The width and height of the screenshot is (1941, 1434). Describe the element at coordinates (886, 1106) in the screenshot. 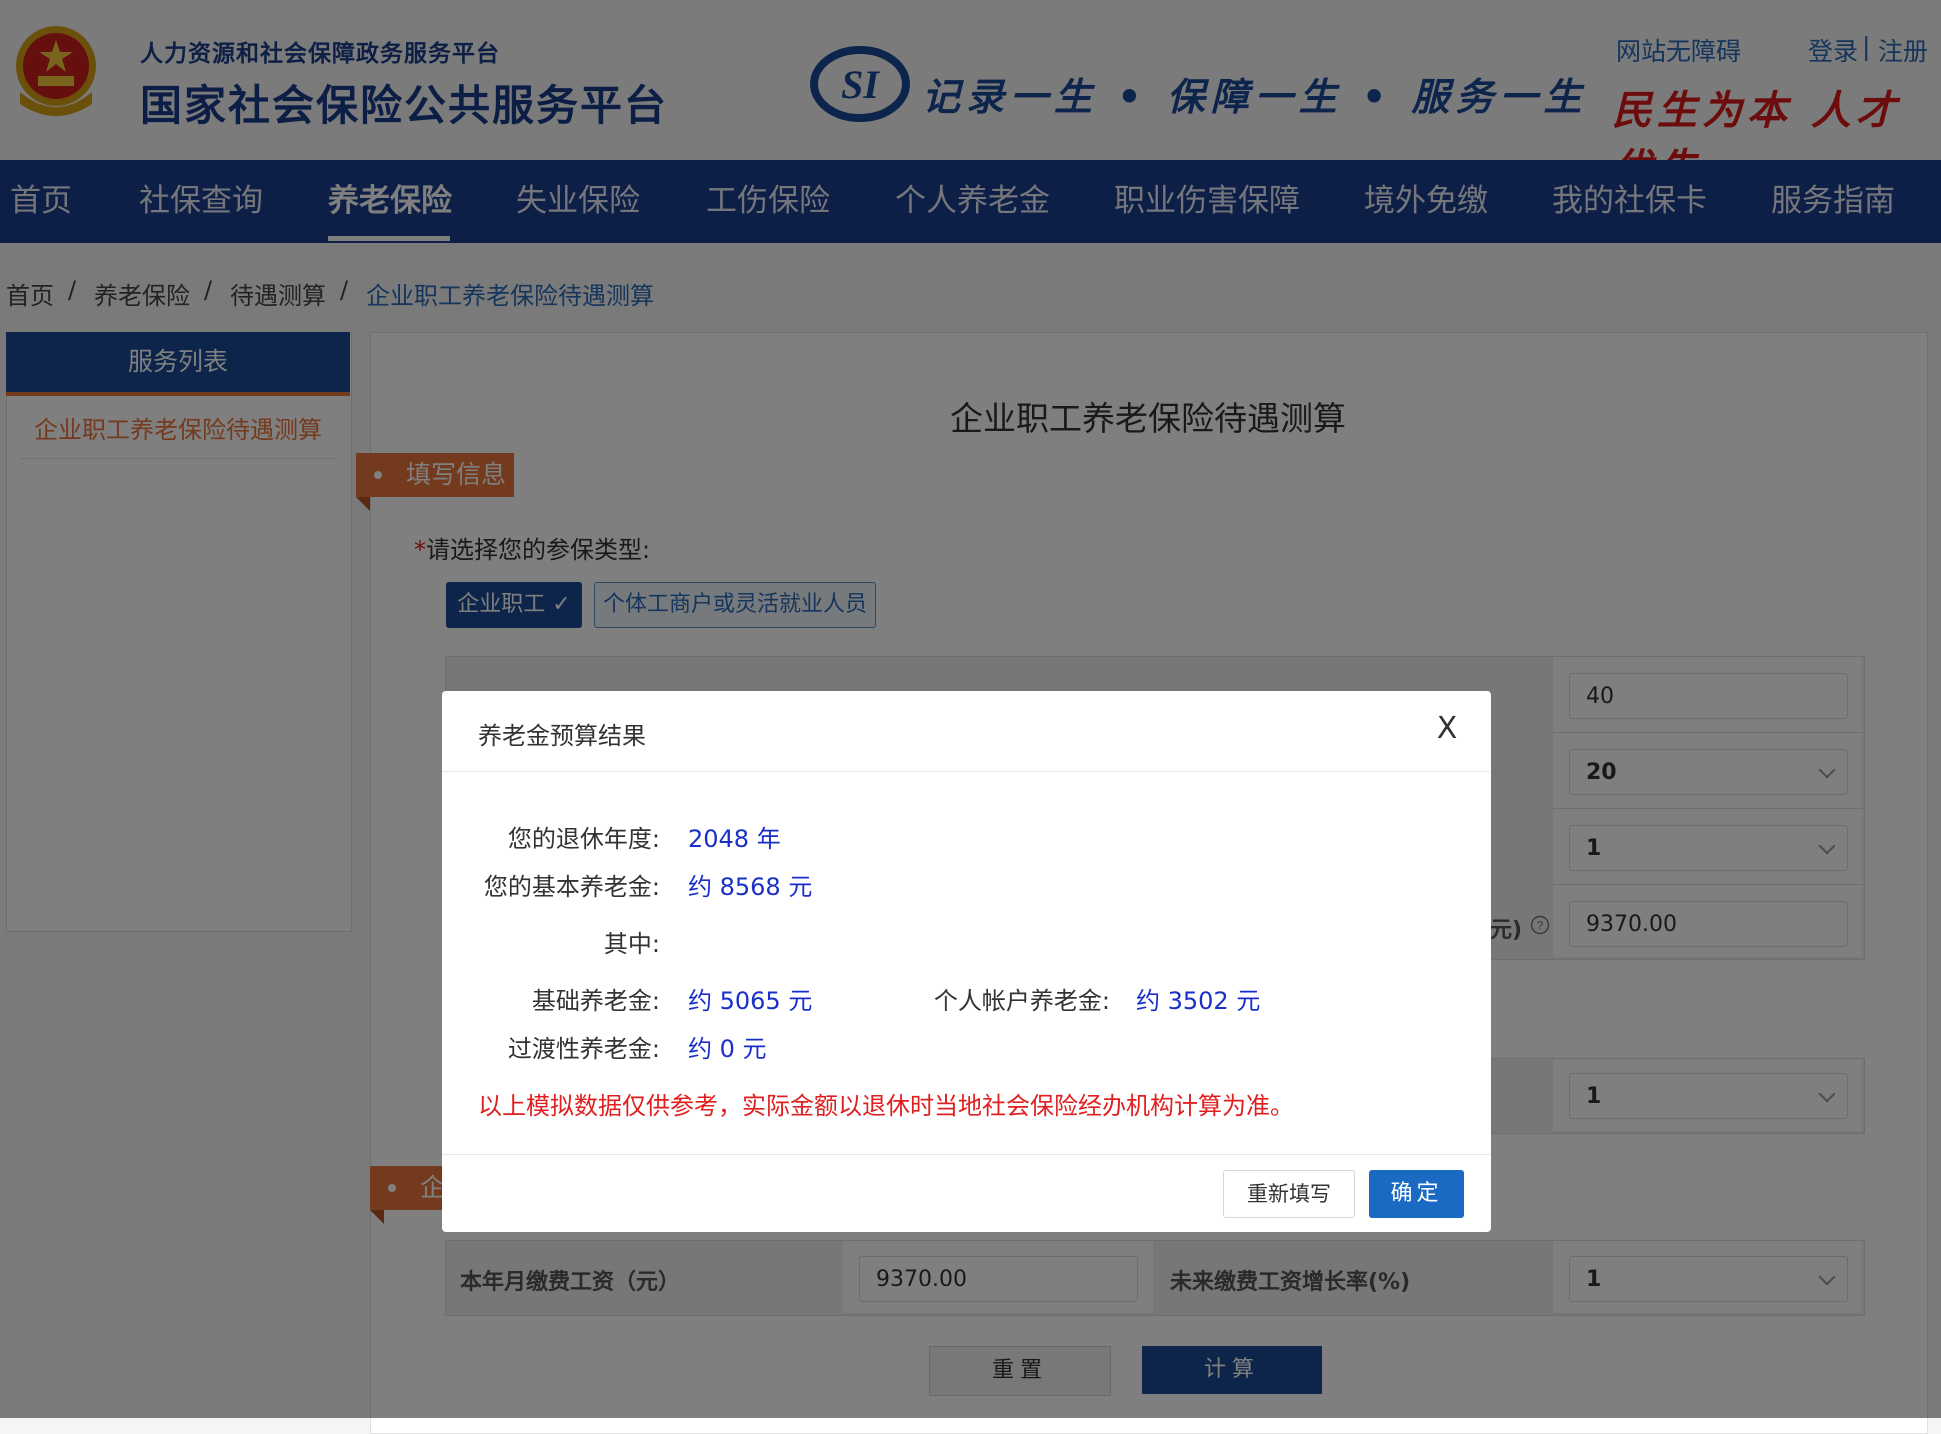

I see `disclaimer-note: 以上模拟数据仅供参考，实际金额以退休时当地社会保险经办机构计算为准。` at that location.